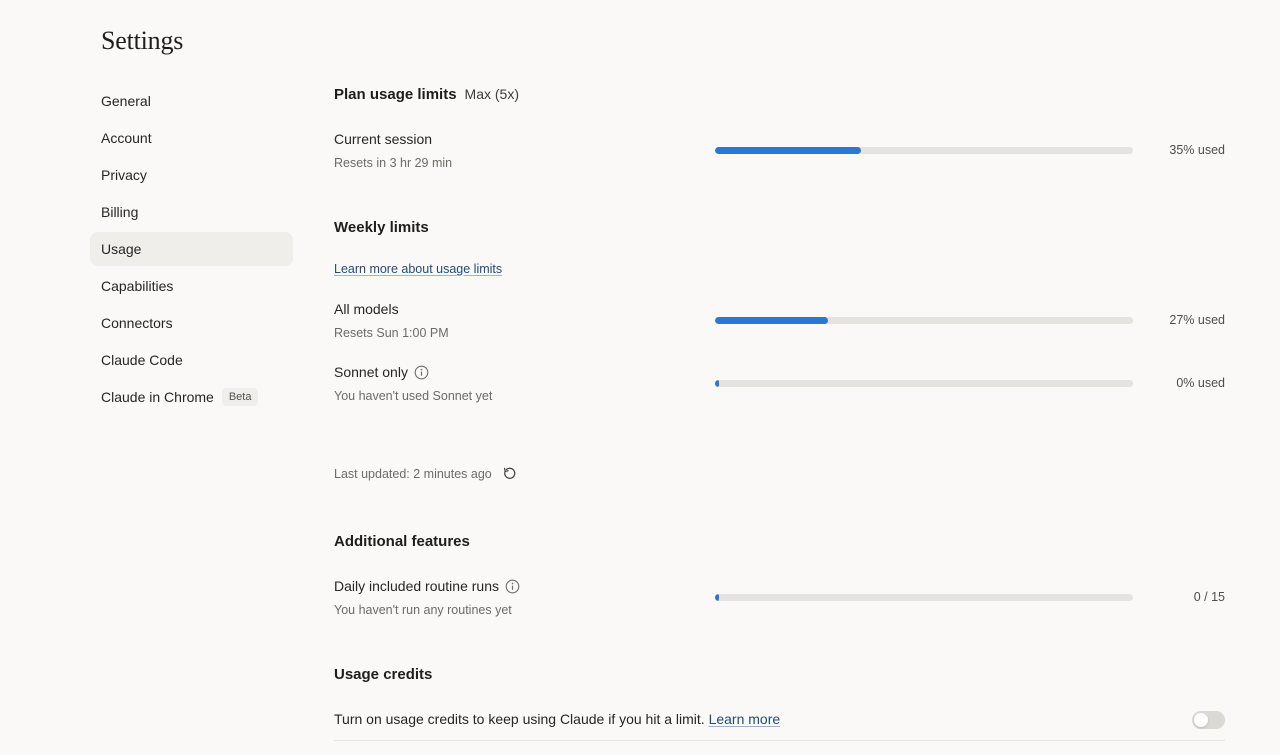 Image resolution: width=1280 pixels, height=755 pixels. I want to click on routine-runs-value: 0 / 15, so click(1209, 597).